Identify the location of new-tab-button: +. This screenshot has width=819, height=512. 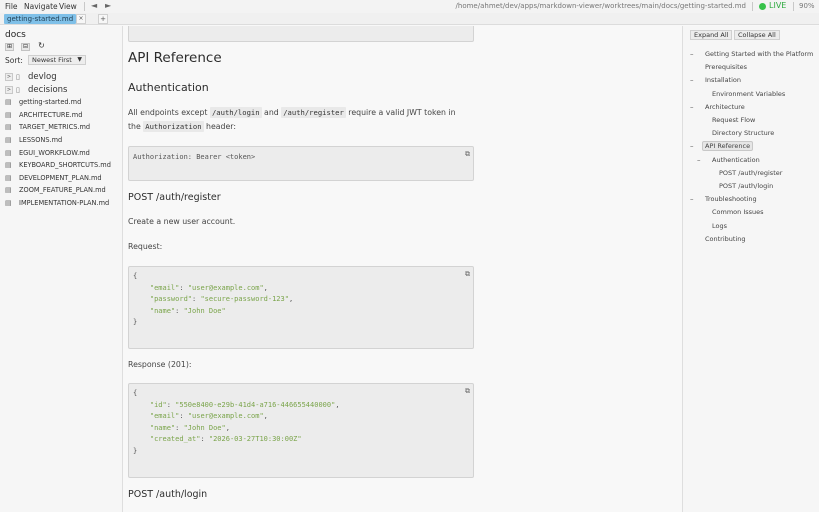
(103, 19).